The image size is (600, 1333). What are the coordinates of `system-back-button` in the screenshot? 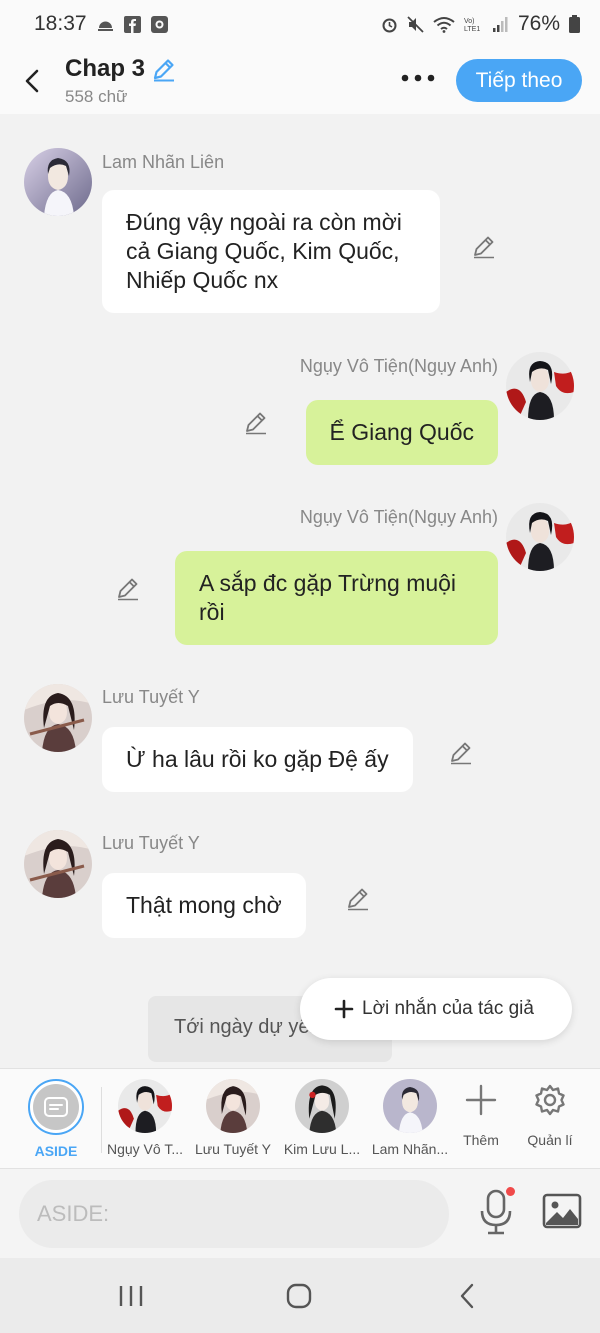 It's located at (467, 1296).